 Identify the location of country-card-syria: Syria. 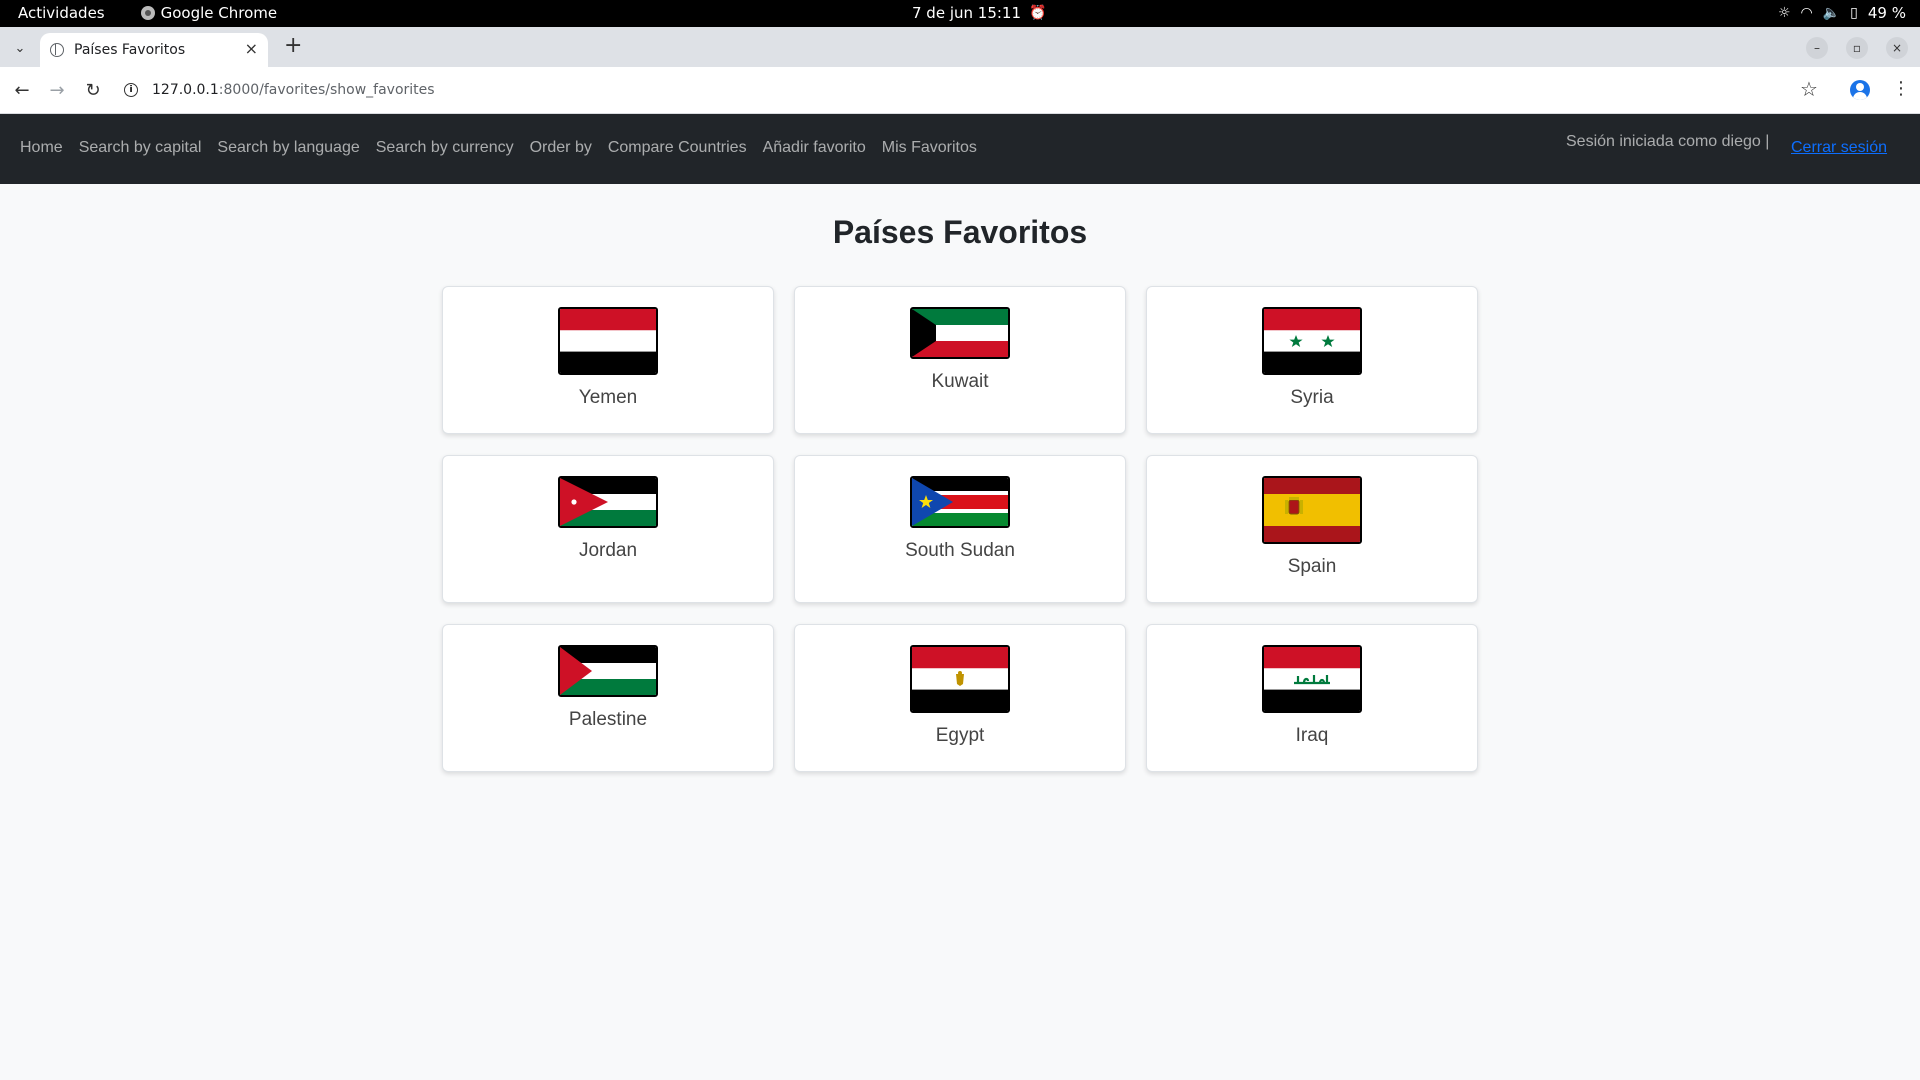
(1312, 360).